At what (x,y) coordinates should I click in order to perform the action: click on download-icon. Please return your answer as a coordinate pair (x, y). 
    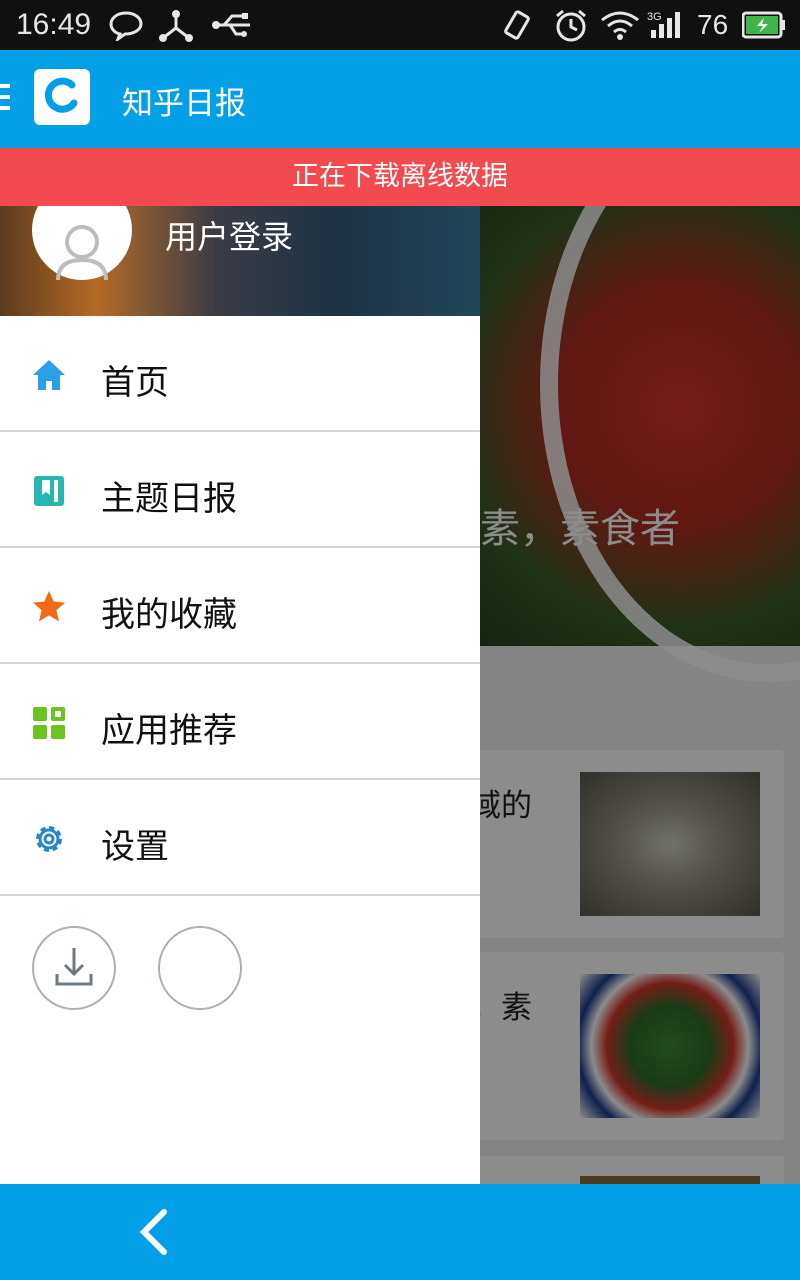
    Looking at the image, I should click on (74, 967).